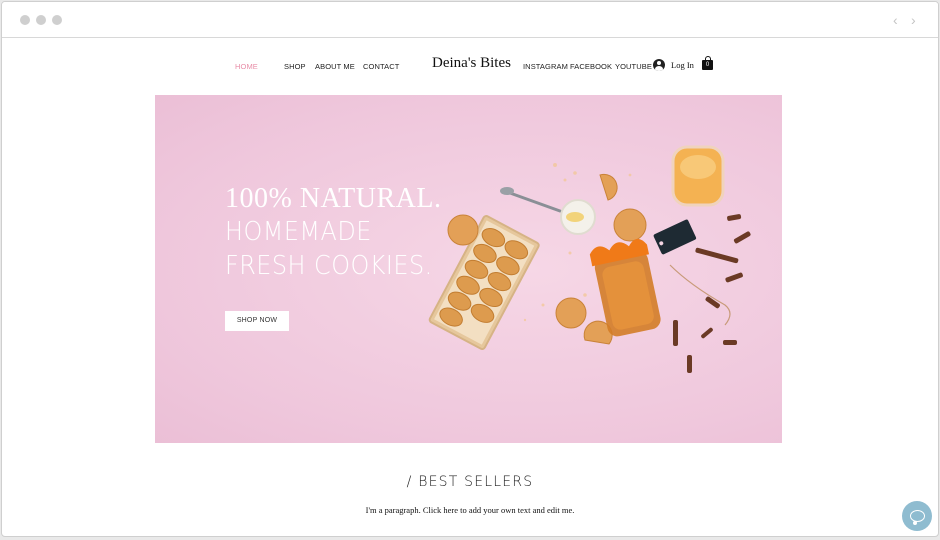  What do you see at coordinates (682, 65) in the screenshot?
I see `login-label: Log In` at bounding box center [682, 65].